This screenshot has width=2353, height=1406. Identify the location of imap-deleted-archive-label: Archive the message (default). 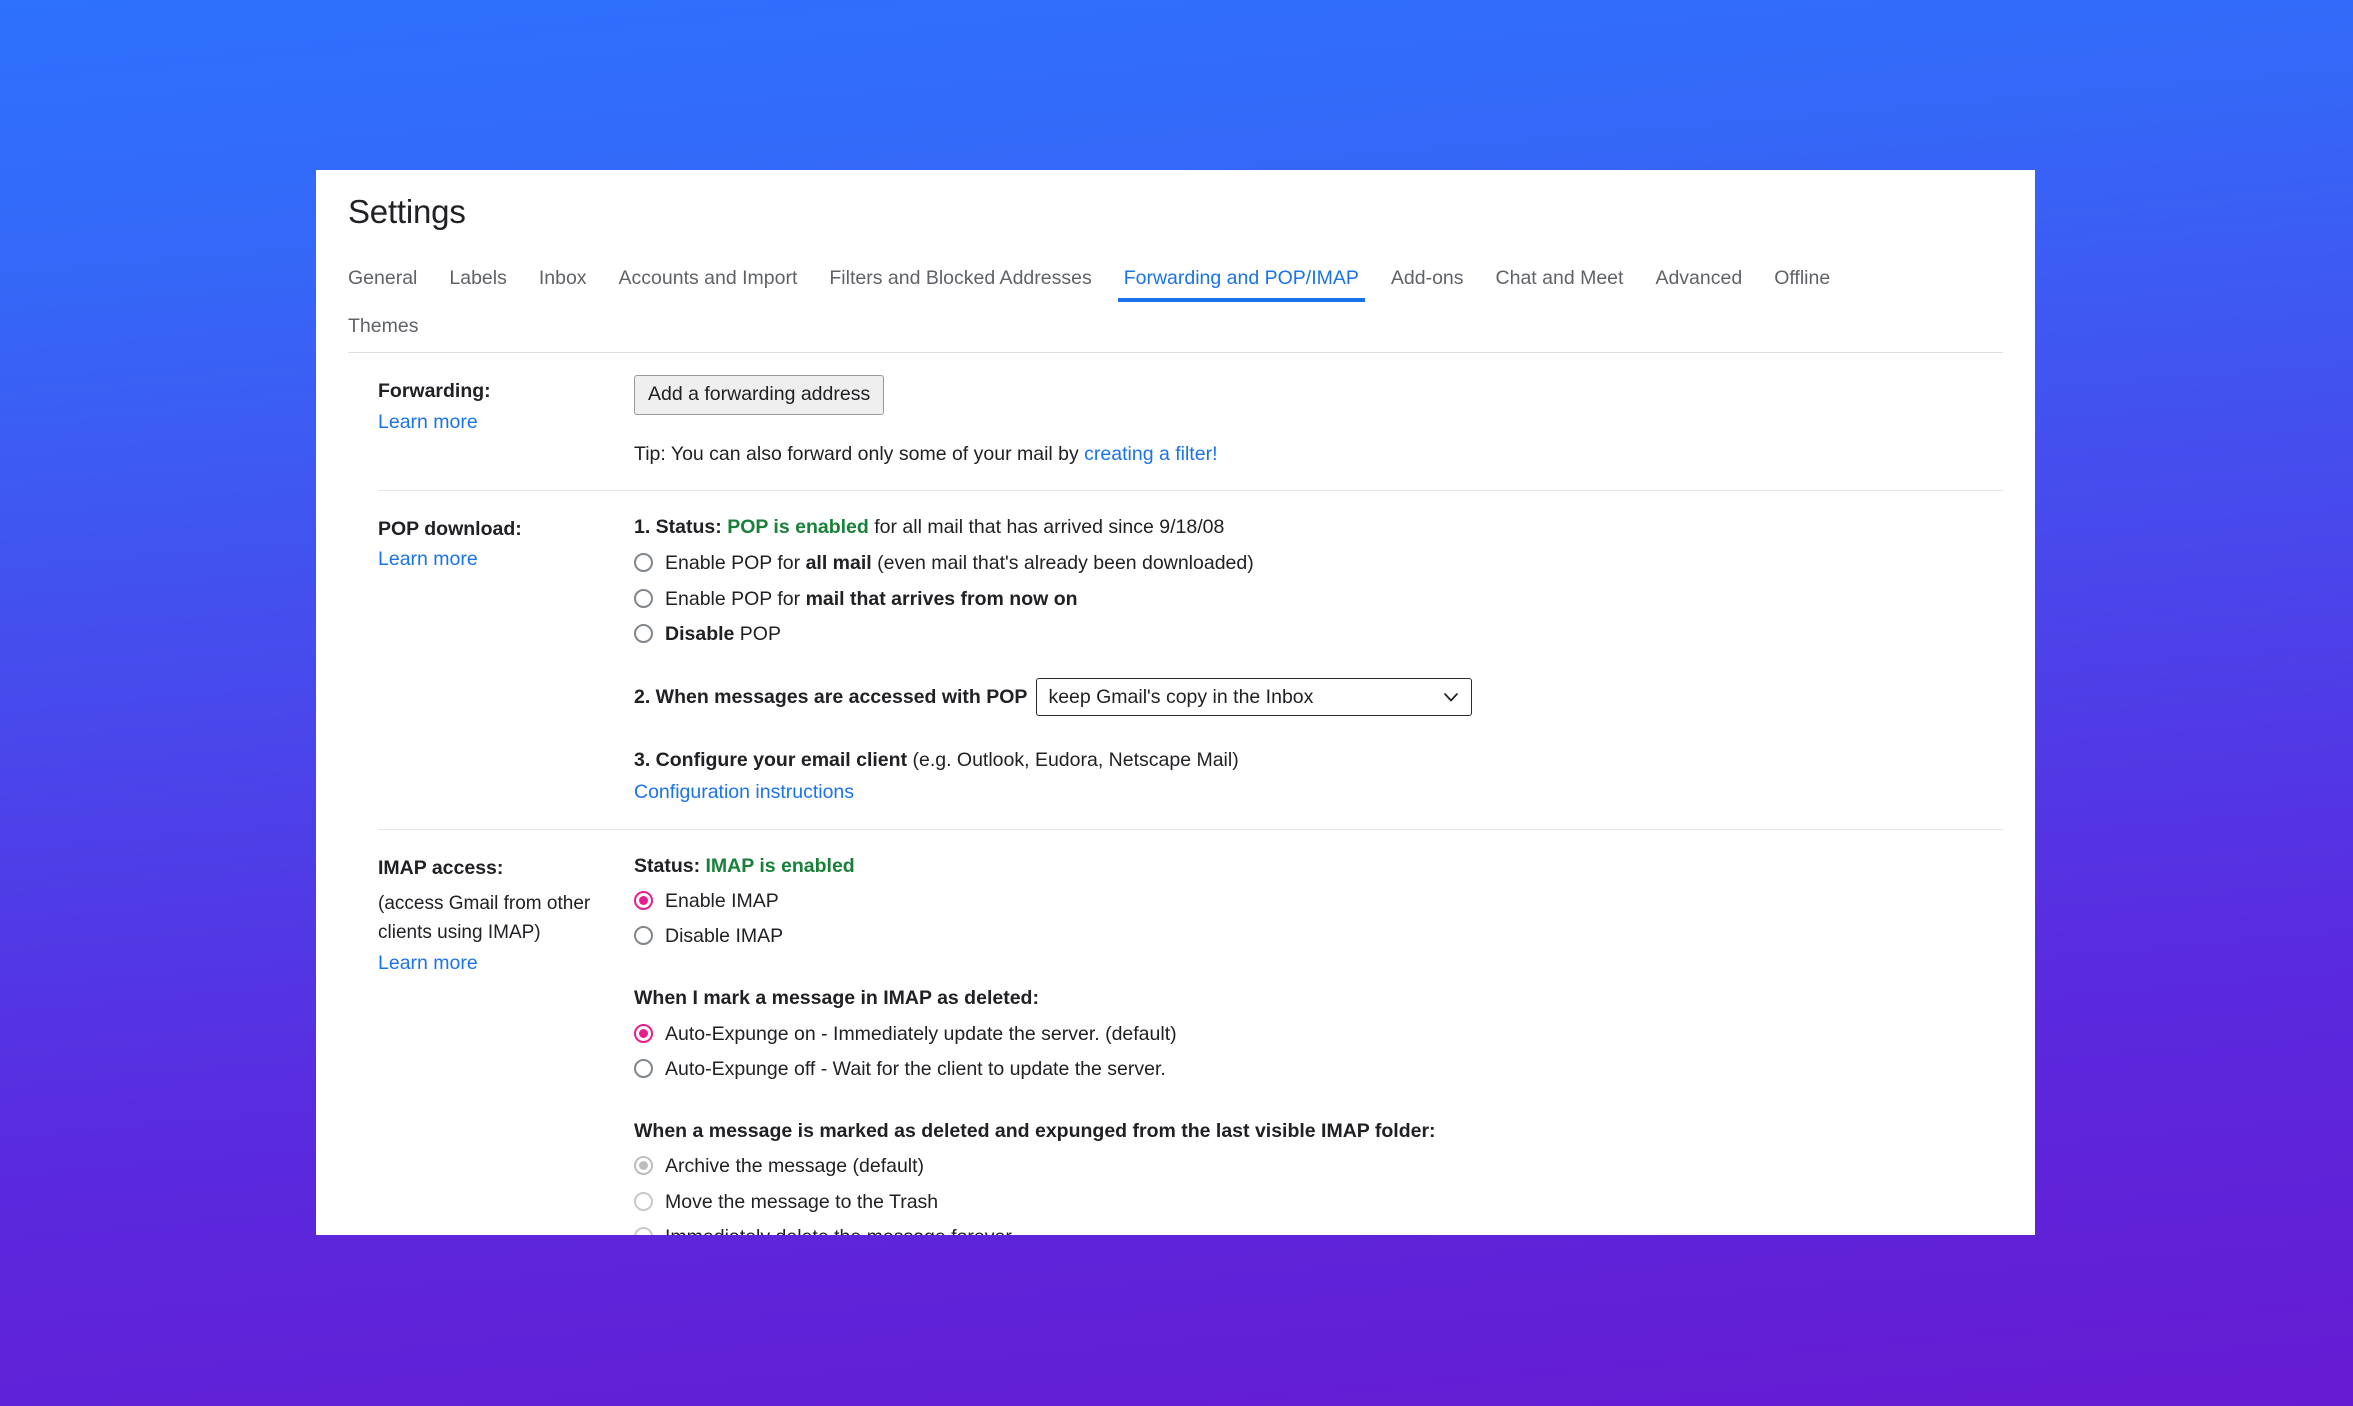
(795, 1166).